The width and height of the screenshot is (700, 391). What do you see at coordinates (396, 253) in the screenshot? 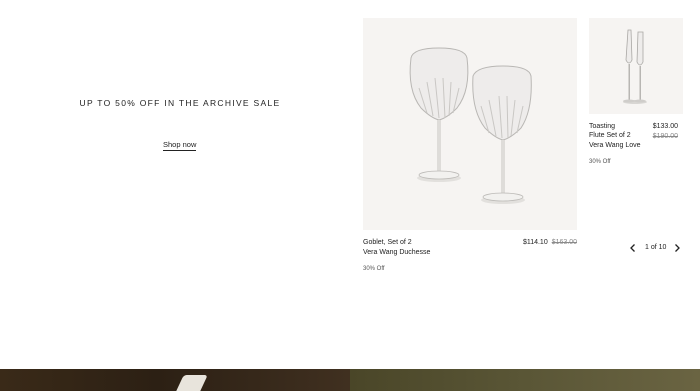
I see `product-collection: Vera Wang Duchesse` at bounding box center [396, 253].